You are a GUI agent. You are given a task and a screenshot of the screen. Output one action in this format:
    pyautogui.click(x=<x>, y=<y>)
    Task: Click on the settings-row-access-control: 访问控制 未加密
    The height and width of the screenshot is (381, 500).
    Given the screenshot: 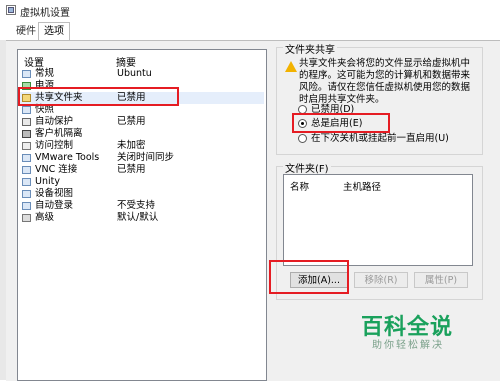 What is the action you would take?
    pyautogui.click(x=141, y=146)
    